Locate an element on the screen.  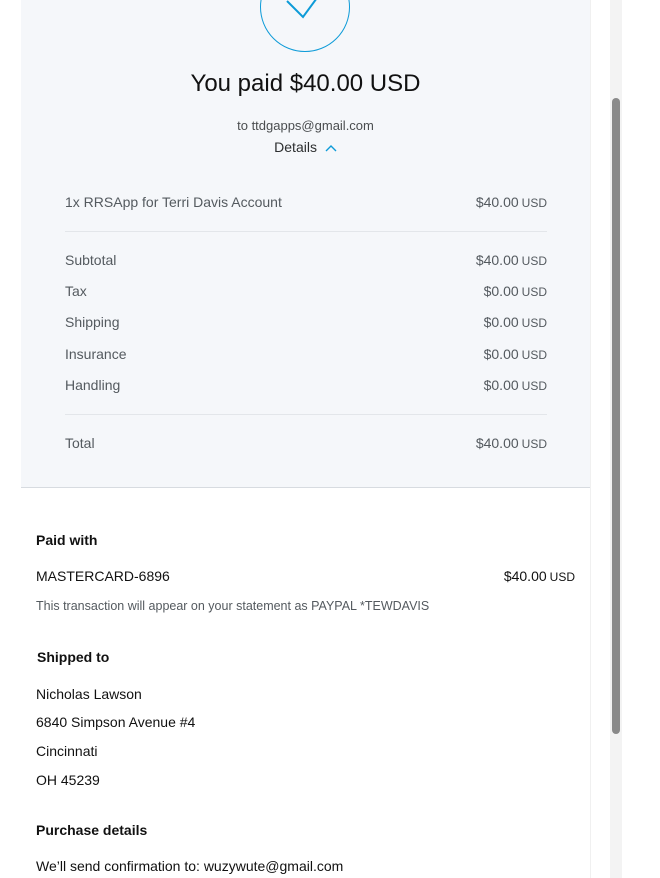
handling-label: Handling is located at coordinates (93, 385).